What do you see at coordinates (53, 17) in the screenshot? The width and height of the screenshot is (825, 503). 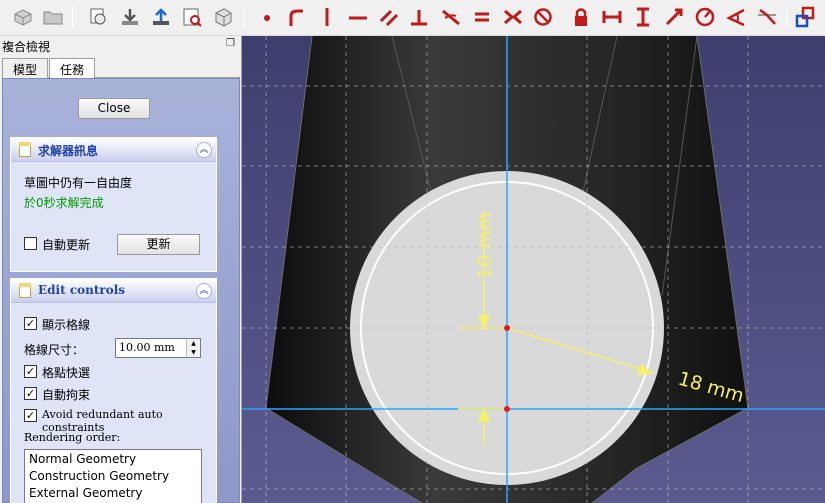 I see `open-folder-icon` at bounding box center [53, 17].